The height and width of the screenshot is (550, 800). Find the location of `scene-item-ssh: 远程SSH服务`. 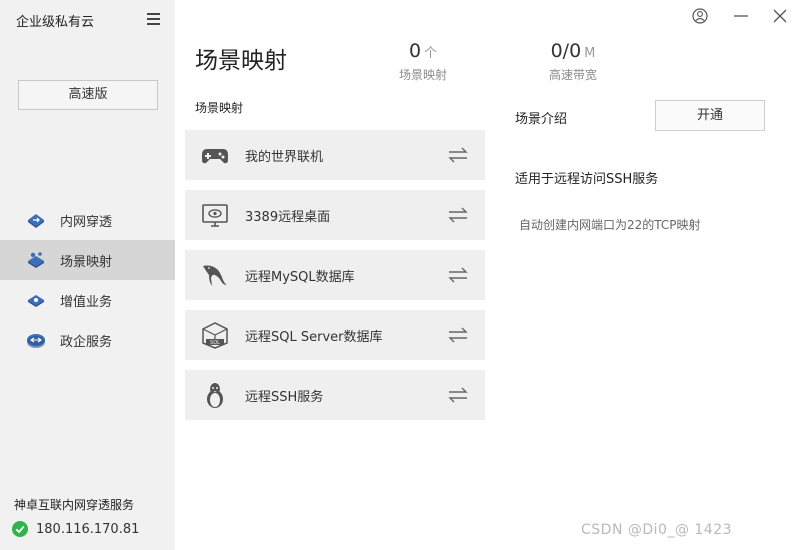

scene-item-ssh: 远程SSH服务 is located at coordinates (335, 395).